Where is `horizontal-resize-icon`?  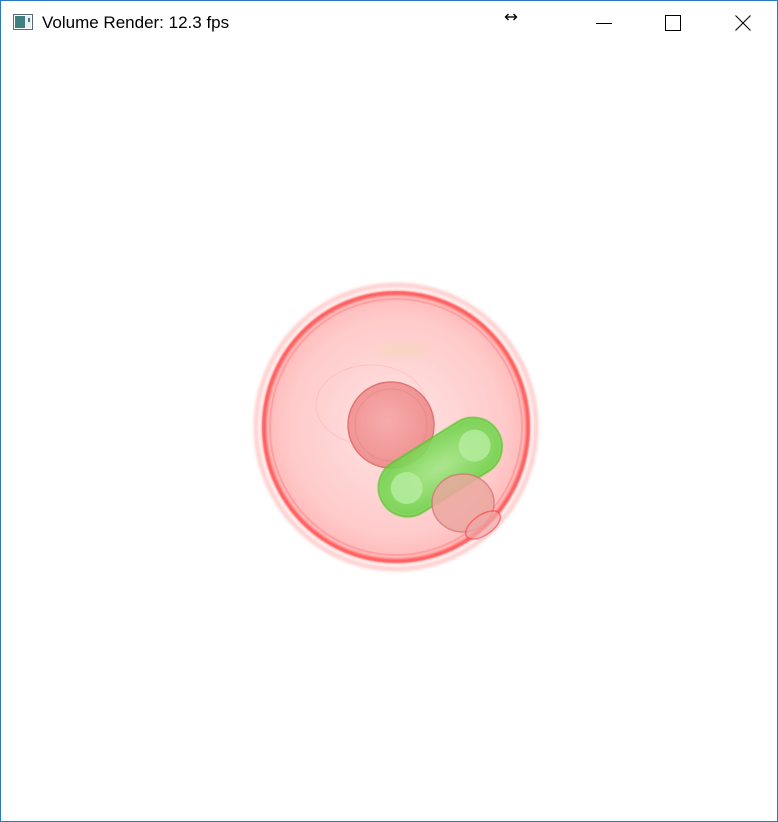 horizontal-resize-icon is located at coordinates (511, 17).